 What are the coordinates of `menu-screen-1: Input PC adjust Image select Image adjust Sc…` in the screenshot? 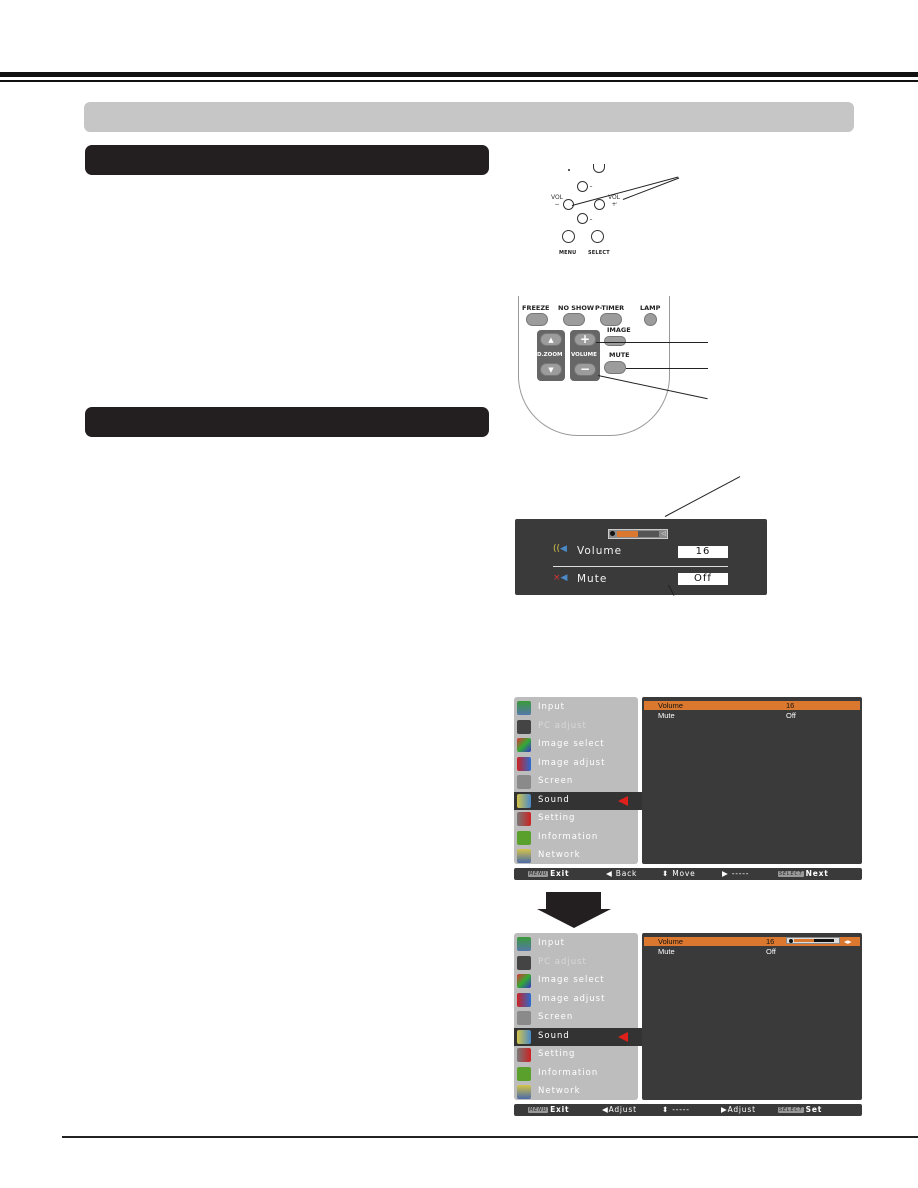 It's located at (688, 790).